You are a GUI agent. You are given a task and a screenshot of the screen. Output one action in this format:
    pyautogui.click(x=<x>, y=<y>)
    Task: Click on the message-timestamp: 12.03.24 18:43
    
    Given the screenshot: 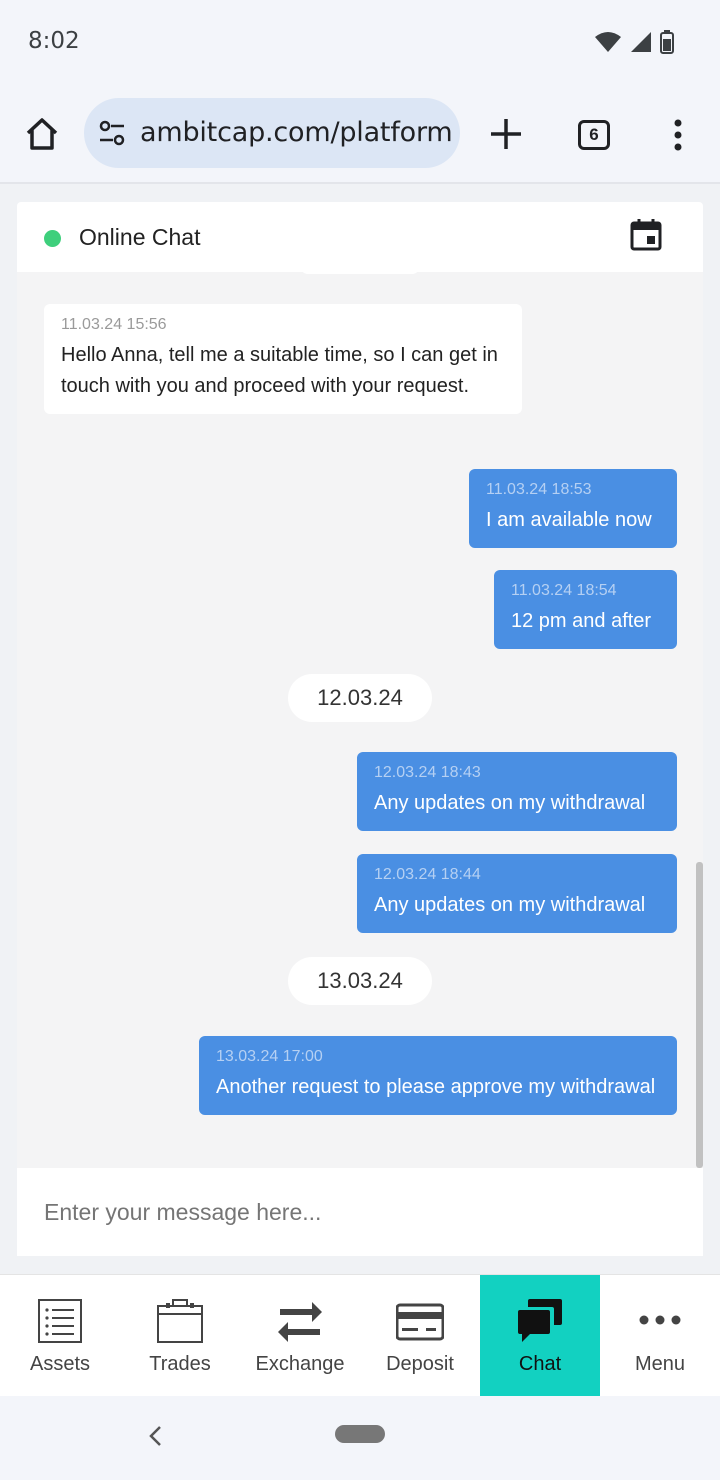 What is the action you would take?
    pyautogui.click(x=427, y=772)
    